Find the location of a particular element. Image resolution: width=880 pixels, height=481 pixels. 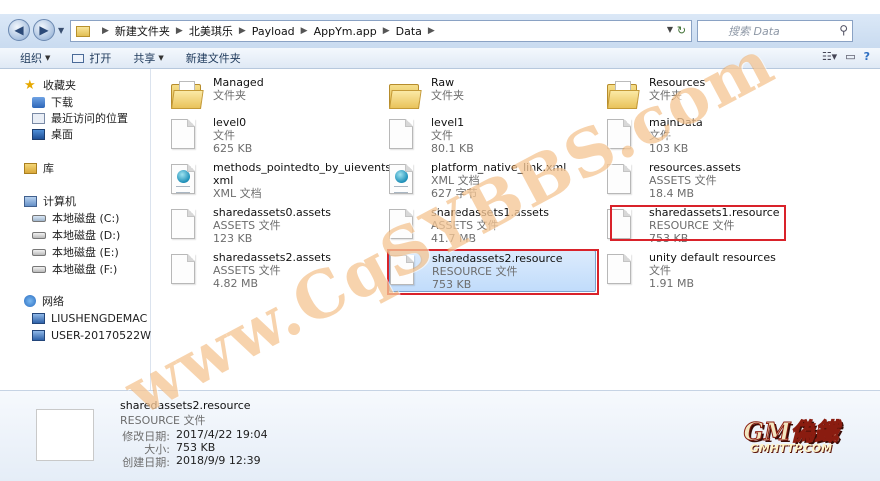

back-button: ◀ is located at coordinates (19, 30).